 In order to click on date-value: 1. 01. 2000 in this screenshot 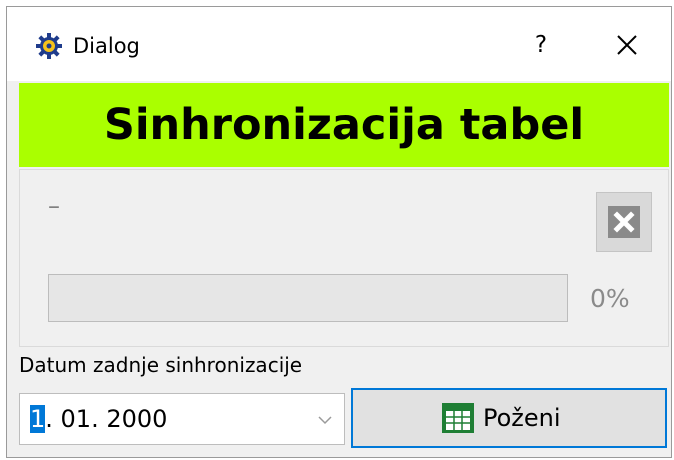, I will do `click(98, 419)`.